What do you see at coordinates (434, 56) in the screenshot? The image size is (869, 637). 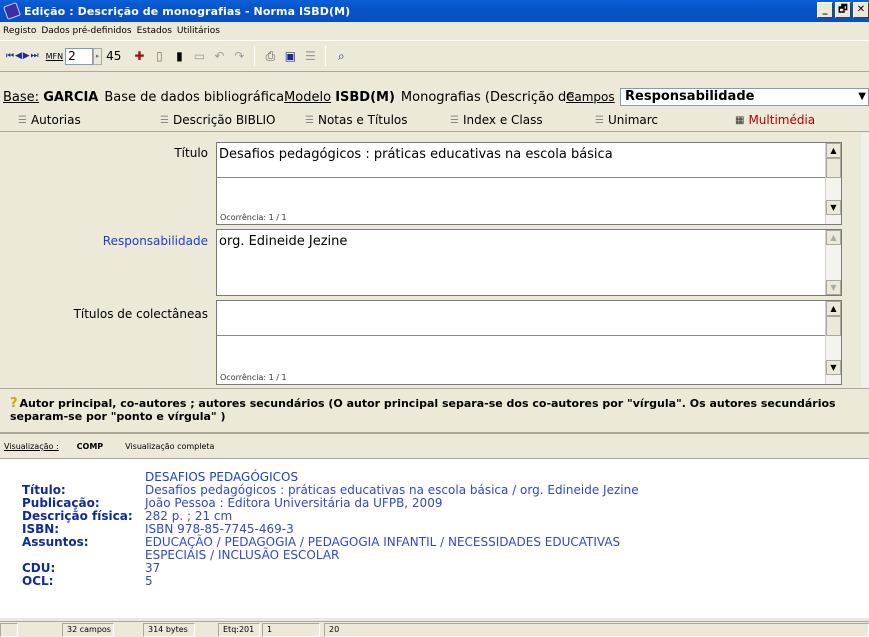 I see `toolbar: ⏮ ◀ ▶ ⏭ MFN 2 ▸ 45 ✚ ▯ ▮ ▭ ↶ ↷ ⎙ ▣ ☰ ⌕` at bounding box center [434, 56].